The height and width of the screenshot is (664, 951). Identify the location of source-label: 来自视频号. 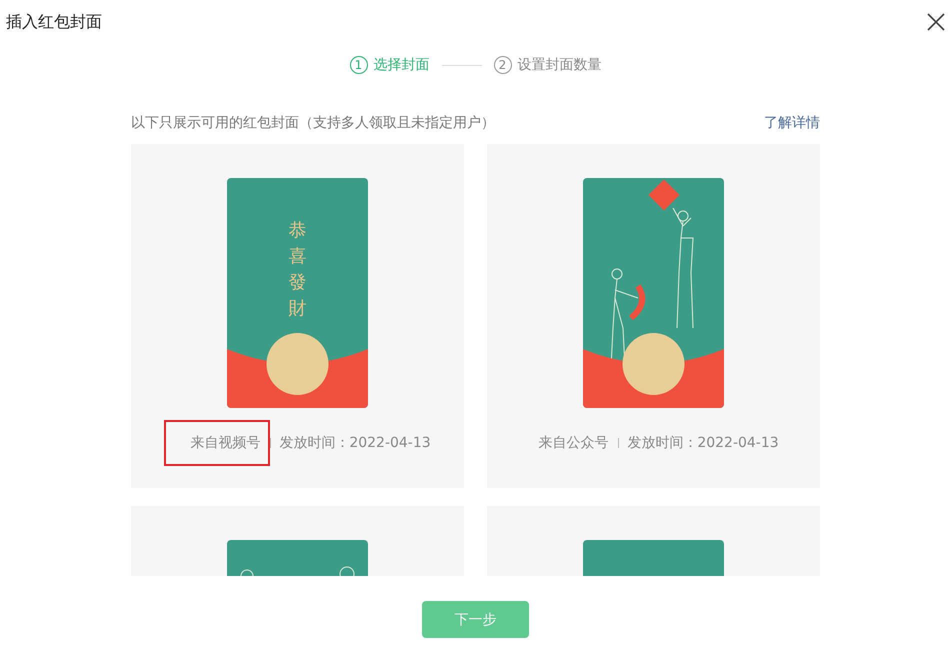
(217, 443).